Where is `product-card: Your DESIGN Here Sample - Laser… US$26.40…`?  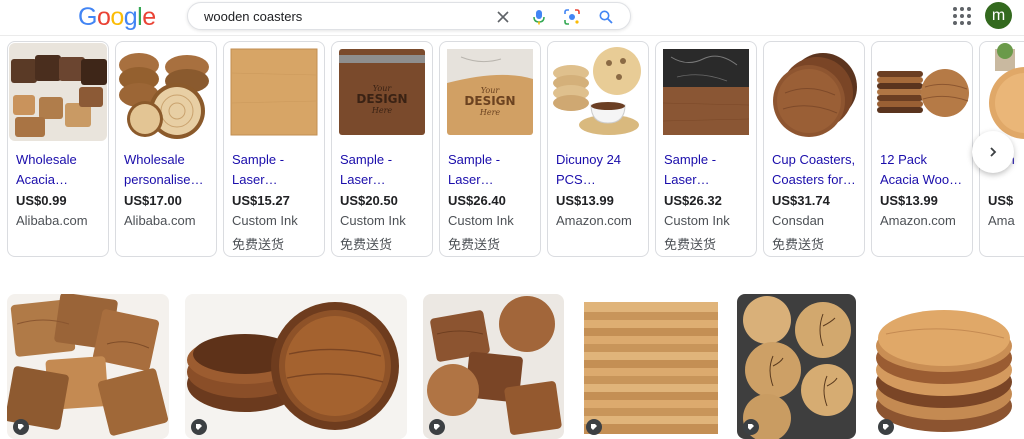
product-card: Your DESIGN Here Sample - Laser… US$26.40… is located at coordinates (490, 149).